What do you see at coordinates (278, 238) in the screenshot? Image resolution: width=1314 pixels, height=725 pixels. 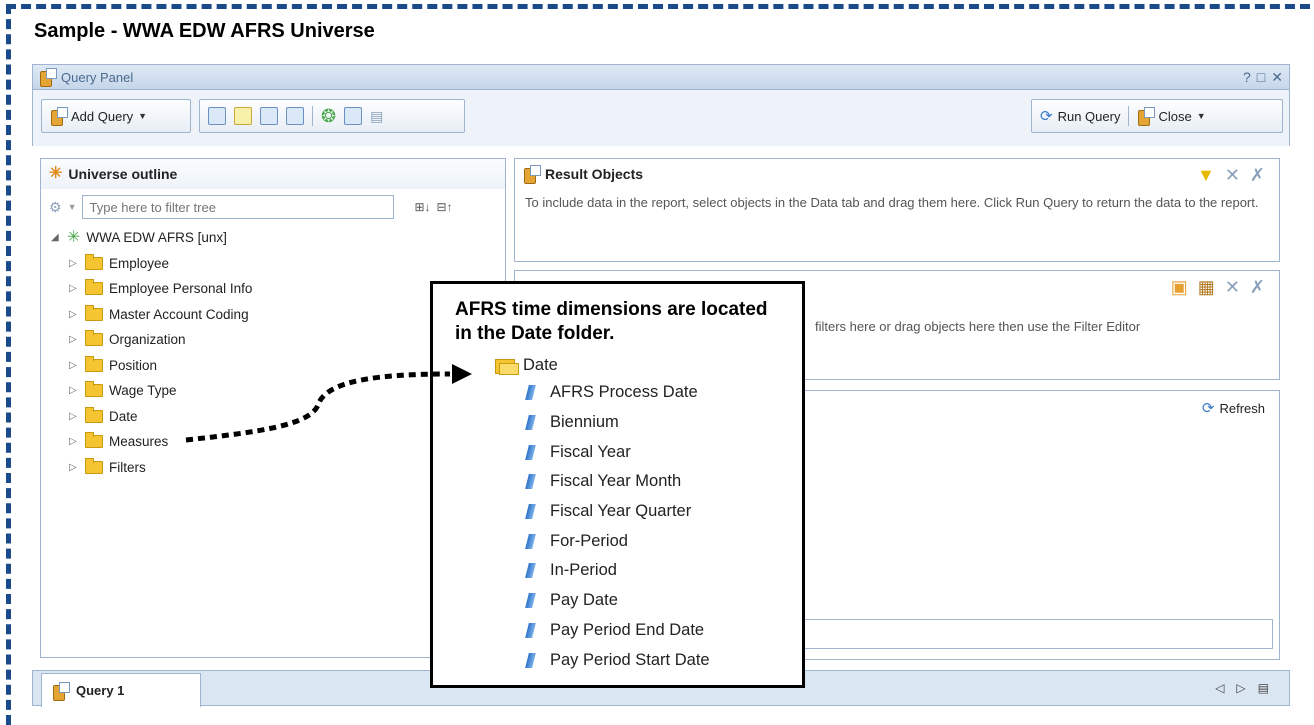 I see `tree-root: ◢ ✳ WWA EDW AFRS [unx]` at bounding box center [278, 238].